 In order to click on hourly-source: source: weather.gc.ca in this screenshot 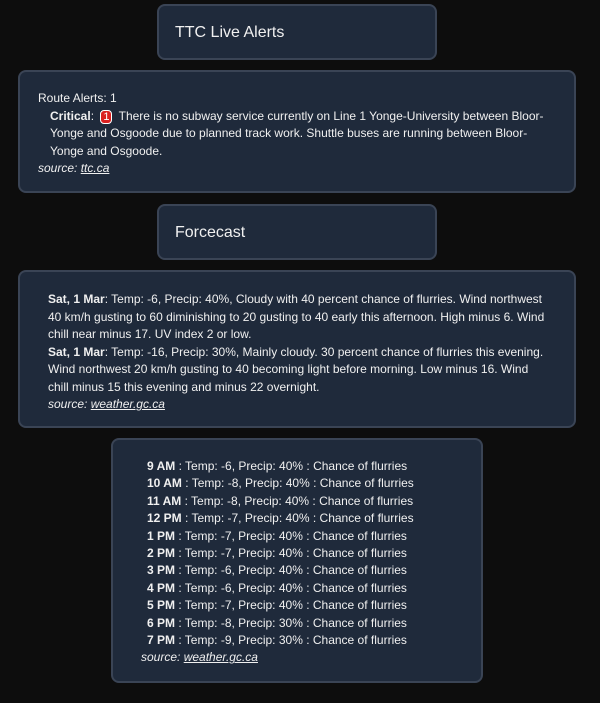, I will do `click(199, 657)`.